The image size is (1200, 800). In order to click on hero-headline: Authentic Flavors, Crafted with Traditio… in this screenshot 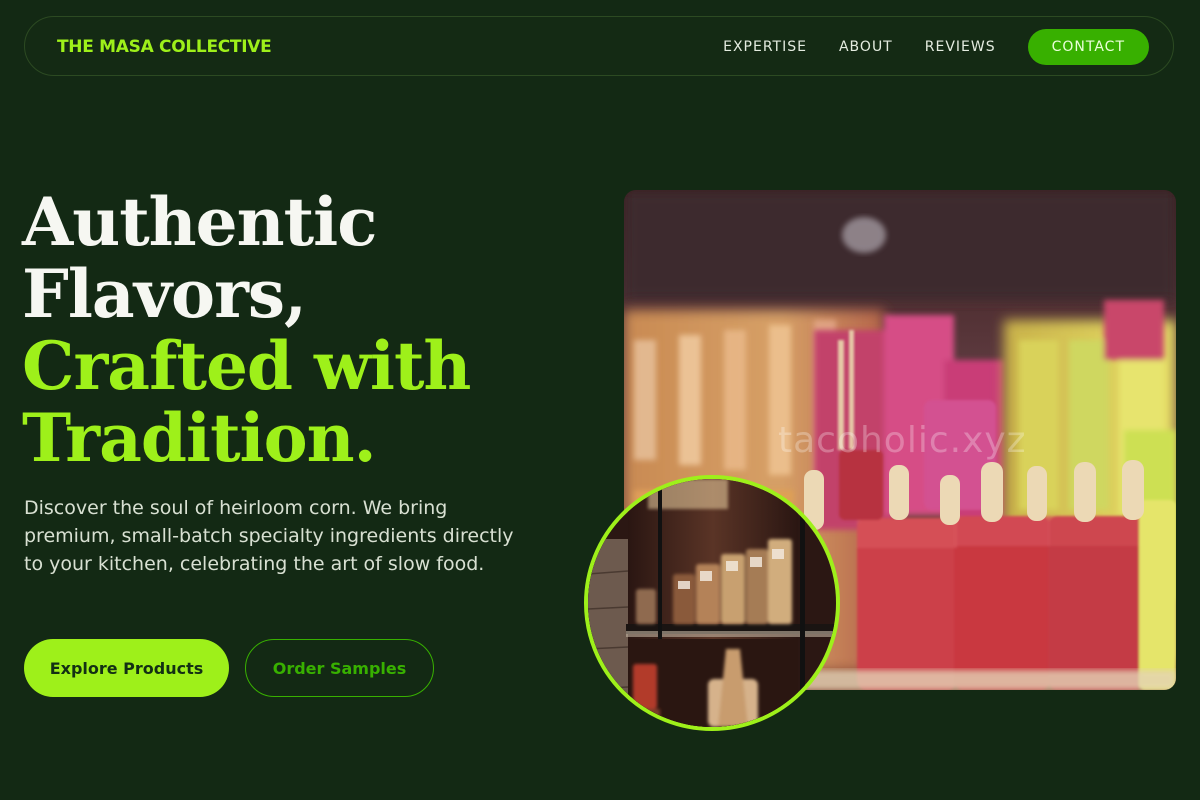, I will do `click(246, 330)`.